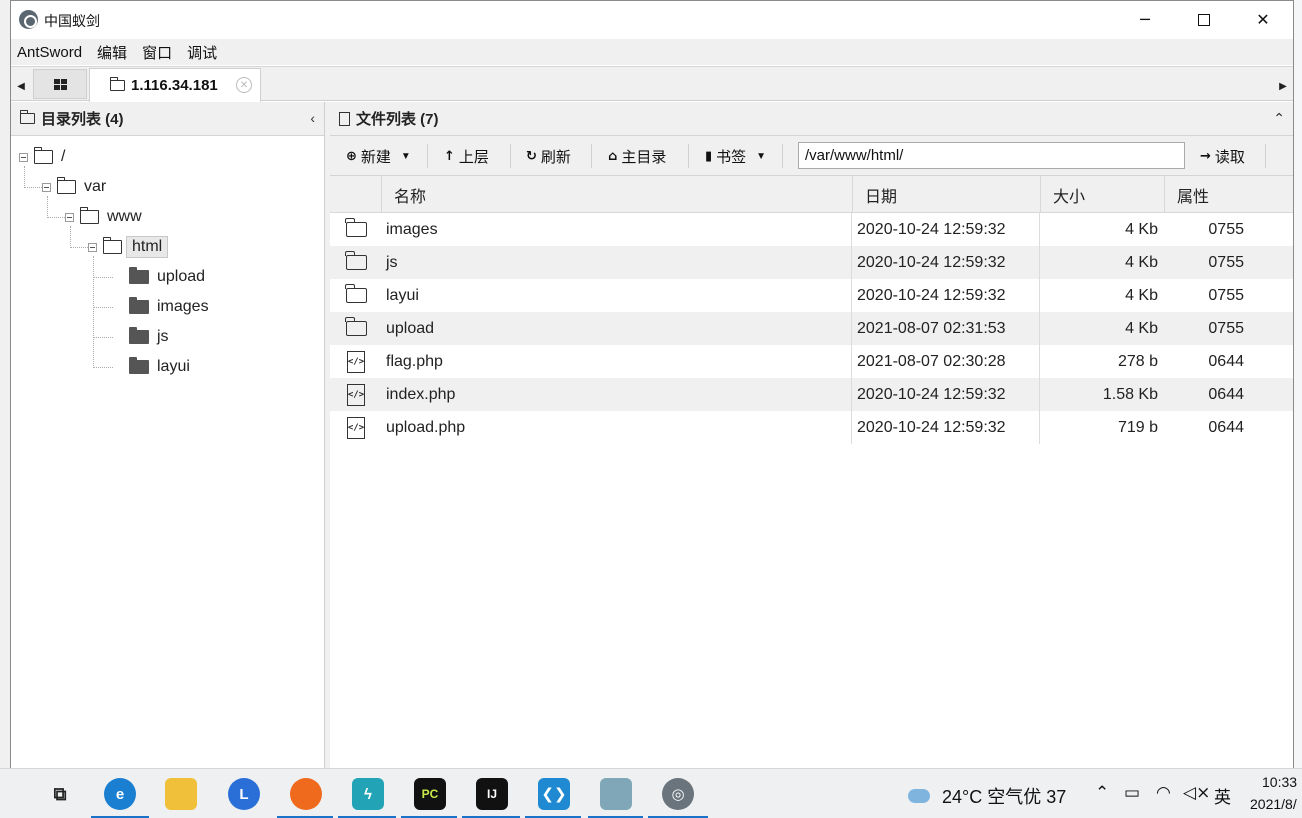 The width and height of the screenshot is (1302, 818). Describe the element at coordinates (392, 262) in the screenshot. I see `file-name: js` at that location.